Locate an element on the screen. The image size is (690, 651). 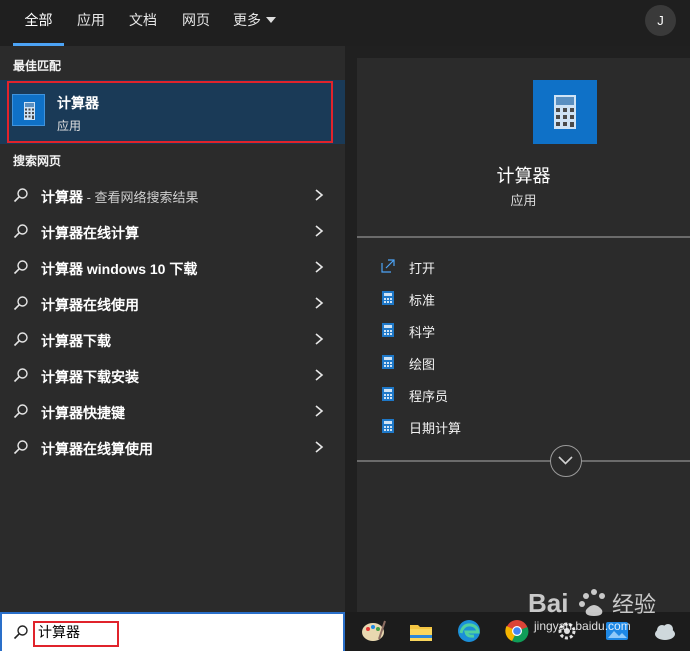
web-result-text: 计算器下载安装 is located at coordinates (90, 377).